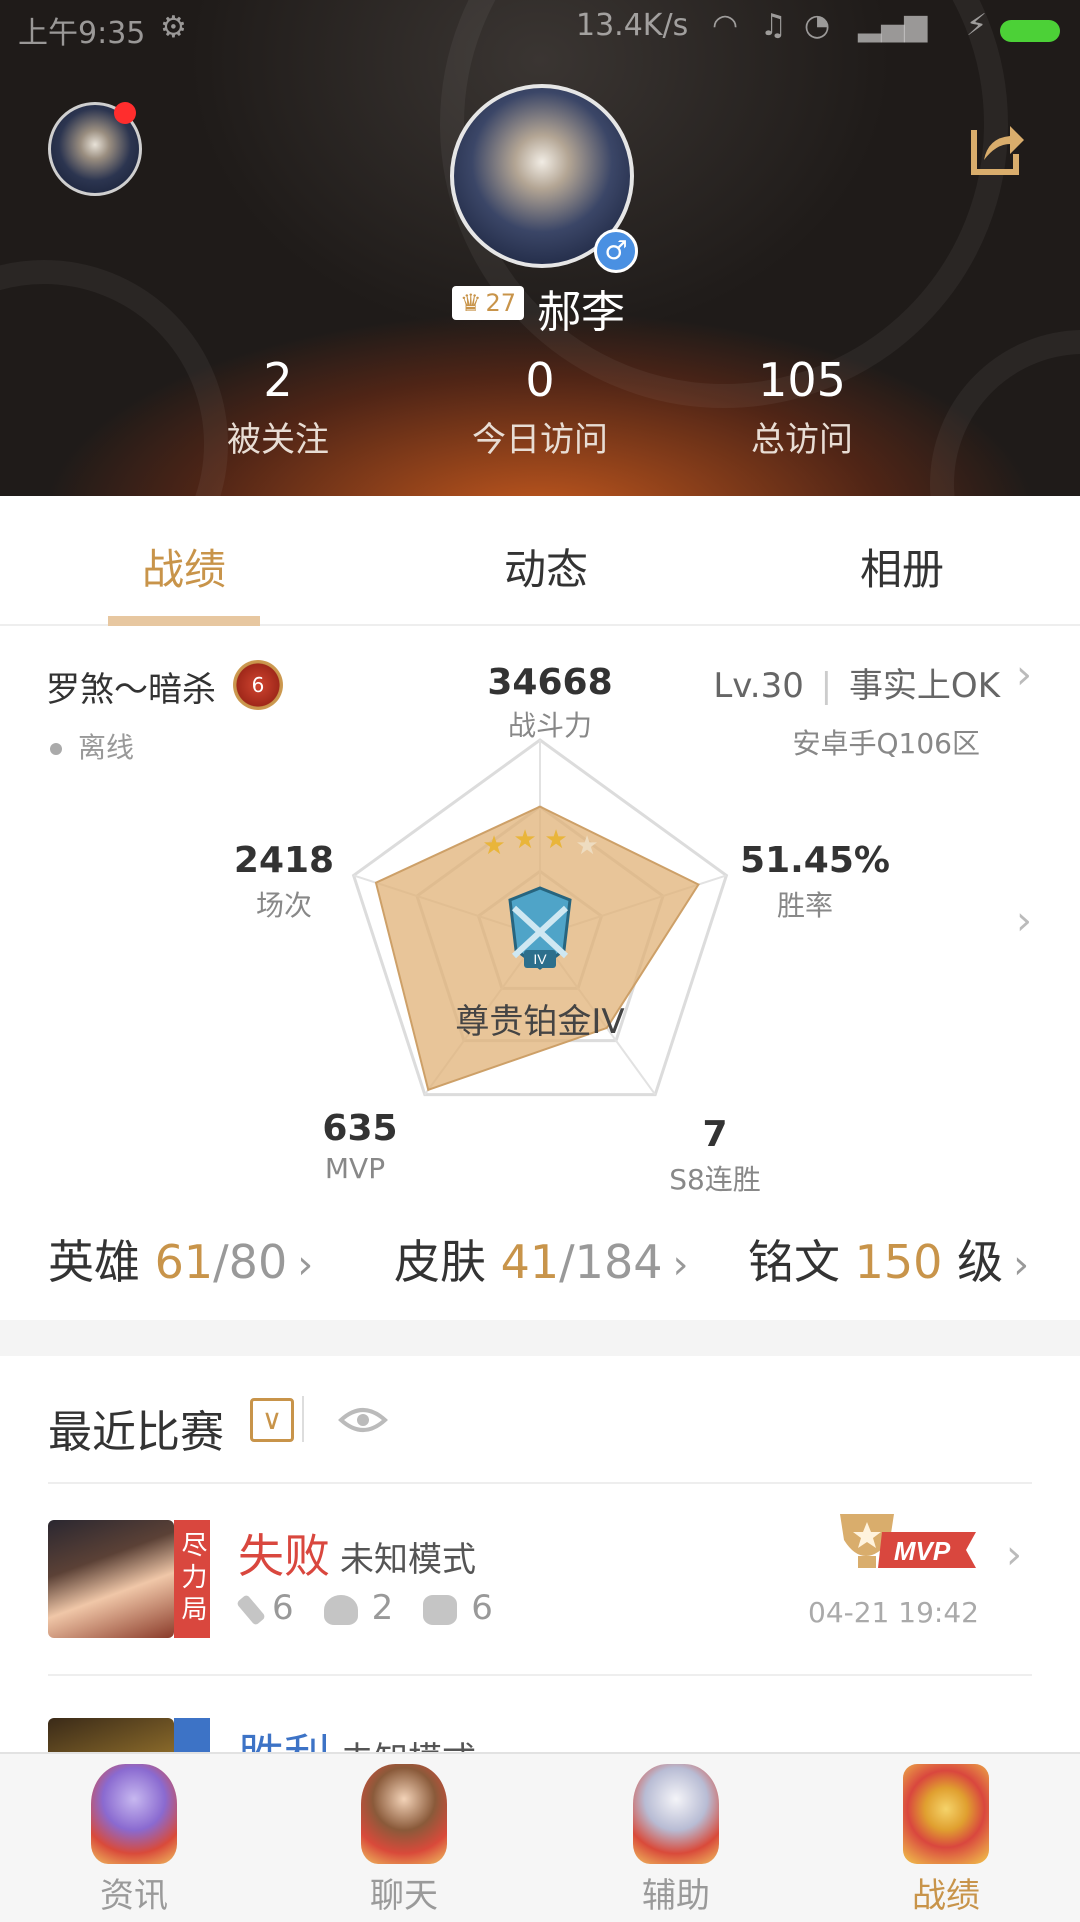  What do you see at coordinates (540, 959) in the screenshot?
I see `tier-emblem-label: IV` at bounding box center [540, 959].